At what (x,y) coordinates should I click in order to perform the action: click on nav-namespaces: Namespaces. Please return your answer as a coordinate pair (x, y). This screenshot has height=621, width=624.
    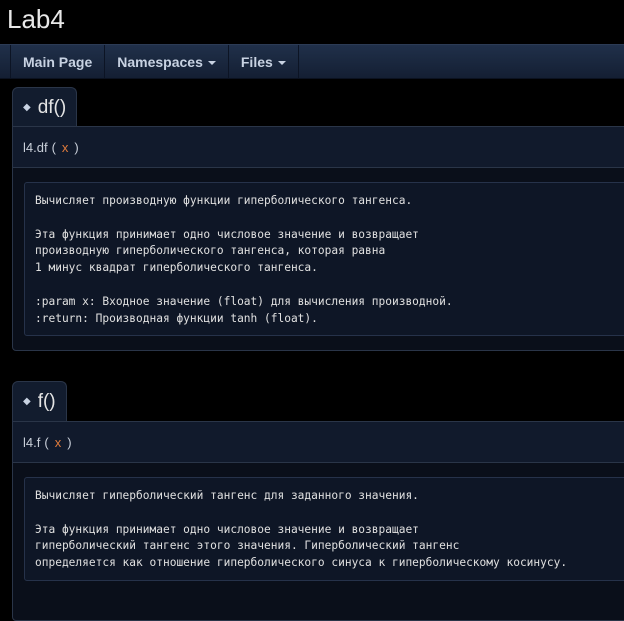
    Looking at the image, I should click on (167, 61).